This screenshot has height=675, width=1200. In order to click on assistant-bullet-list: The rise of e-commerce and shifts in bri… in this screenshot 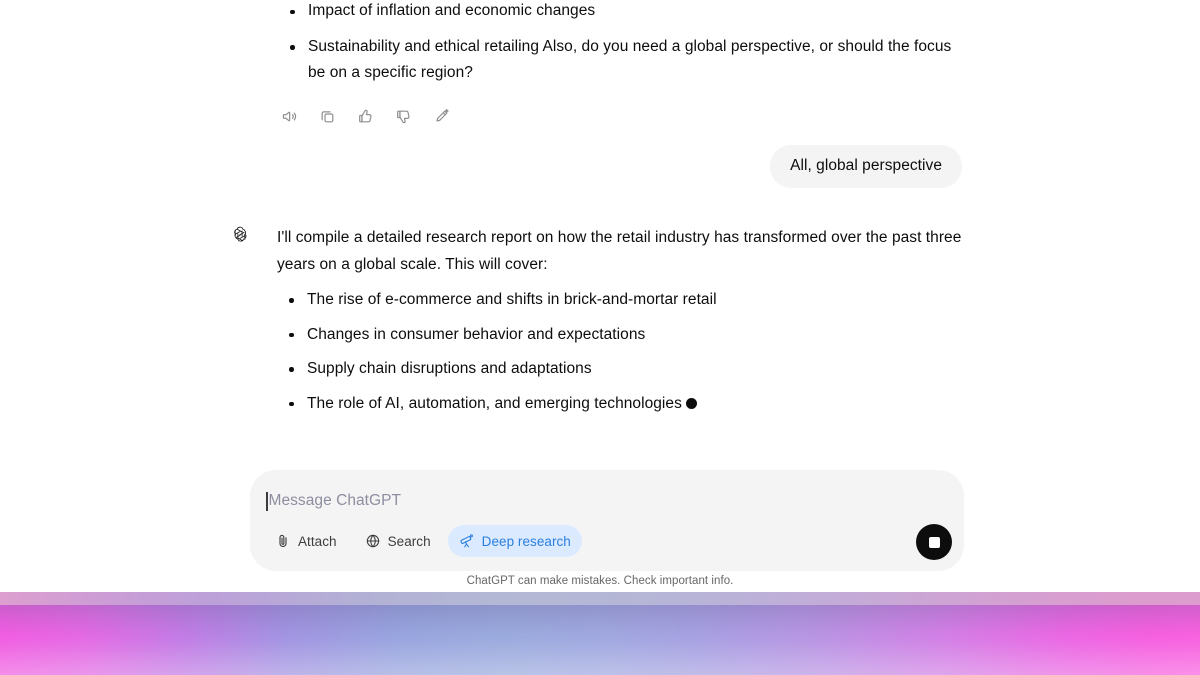, I will do `click(622, 352)`.